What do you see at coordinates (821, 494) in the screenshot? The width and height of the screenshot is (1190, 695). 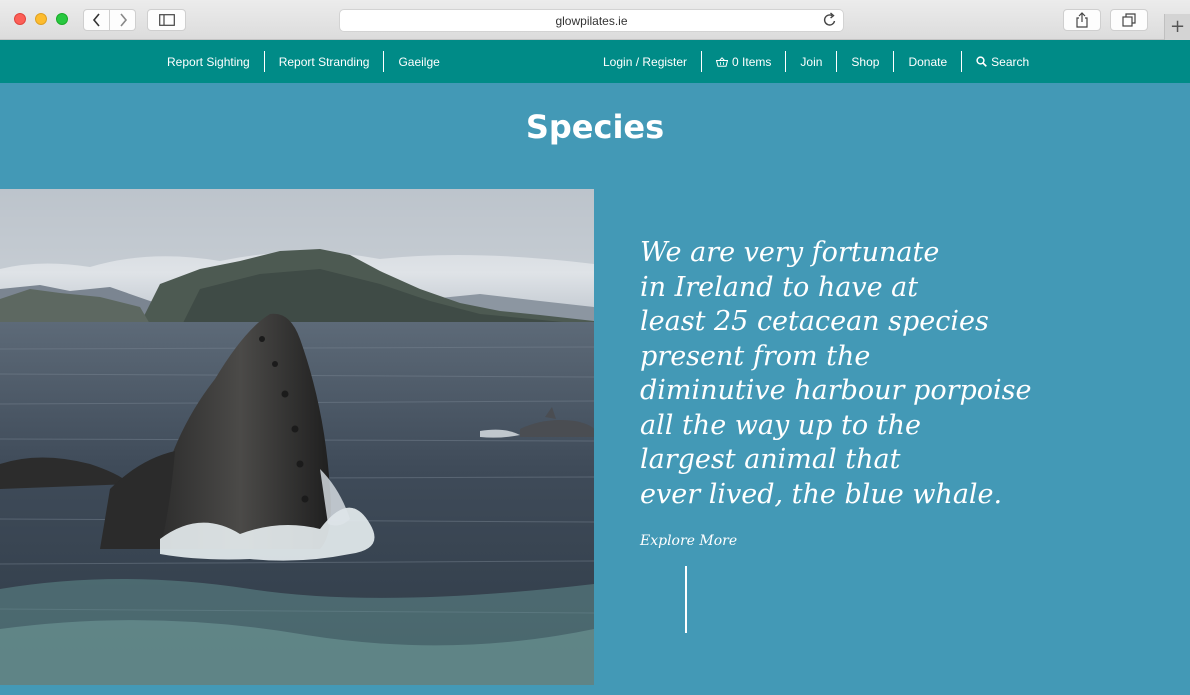 I see `intro-line: ever lived, the blue whale.` at bounding box center [821, 494].